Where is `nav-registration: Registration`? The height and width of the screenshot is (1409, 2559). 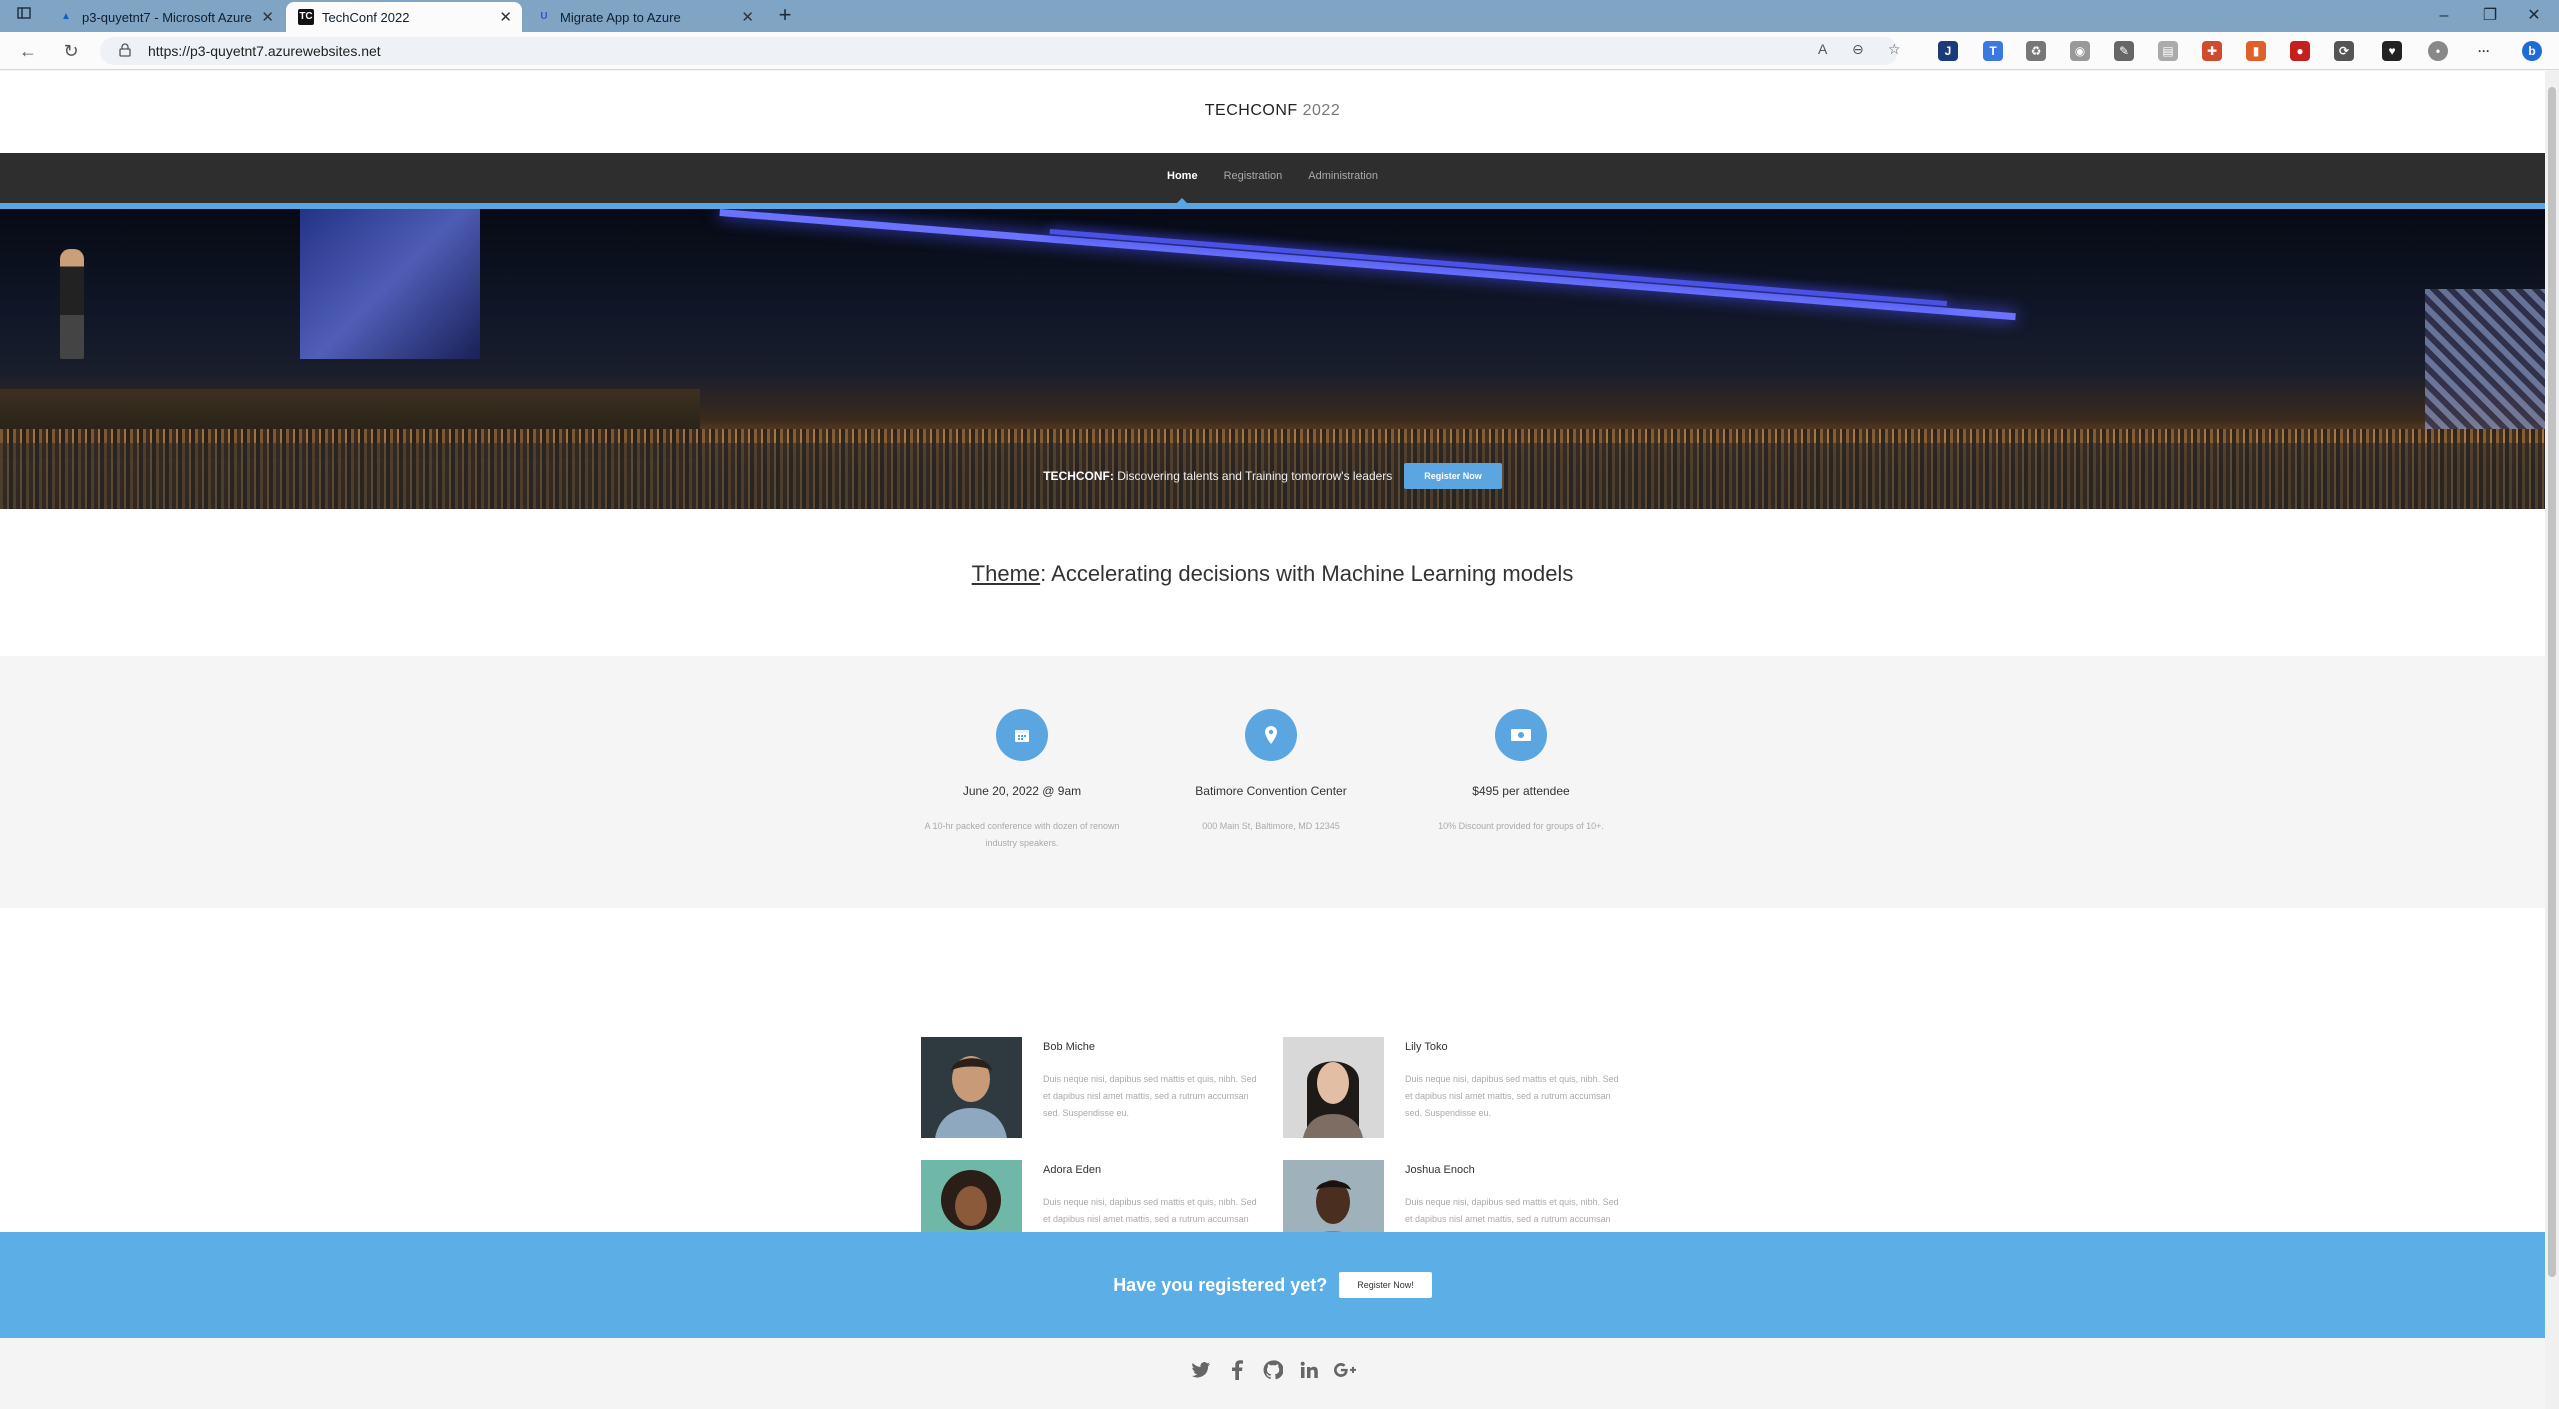
nav-registration: Registration is located at coordinates (1253, 176).